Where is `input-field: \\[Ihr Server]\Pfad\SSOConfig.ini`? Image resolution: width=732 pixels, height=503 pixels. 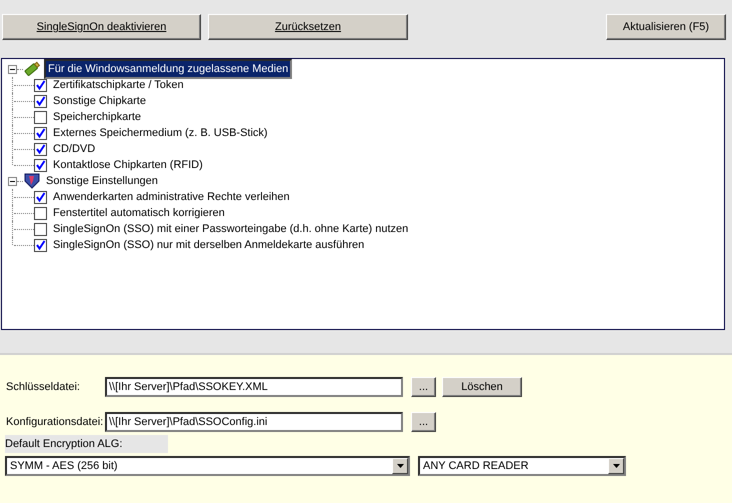
input-field: \\[Ihr Server]\Pfad\SSOConfig.ini is located at coordinates (254, 422).